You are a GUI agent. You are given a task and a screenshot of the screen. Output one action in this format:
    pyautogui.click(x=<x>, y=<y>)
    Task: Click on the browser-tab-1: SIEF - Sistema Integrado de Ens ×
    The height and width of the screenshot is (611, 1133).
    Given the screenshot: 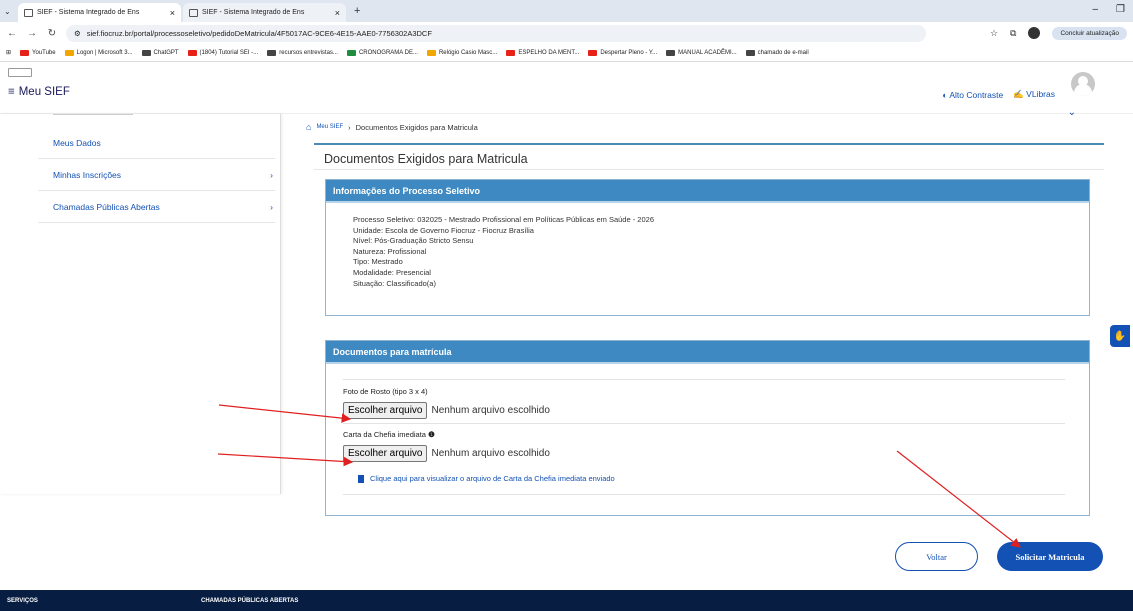 What is the action you would take?
    pyautogui.click(x=99, y=12)
    